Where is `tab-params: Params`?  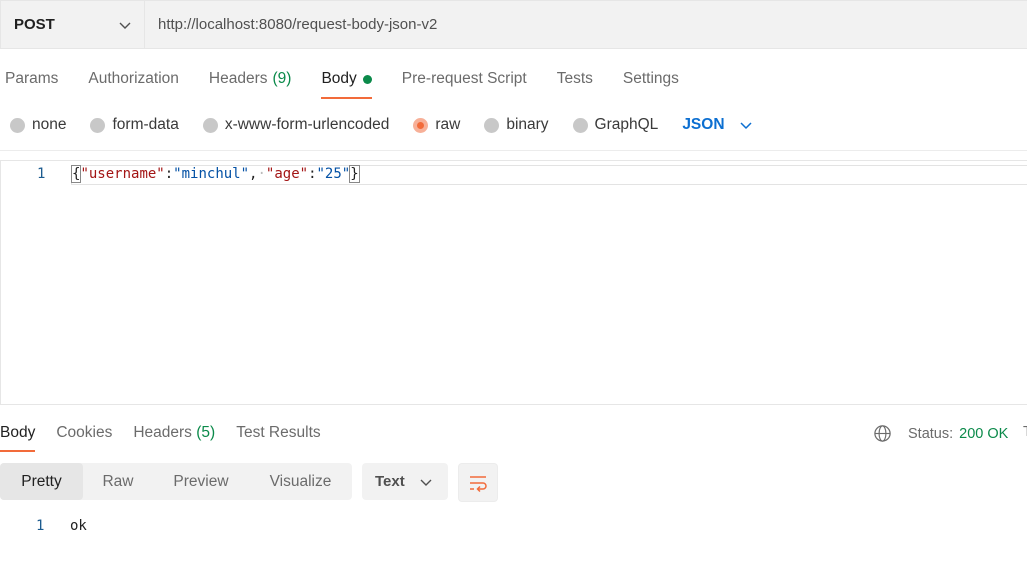 tab-params: Params is located at coordinates (31, 81).